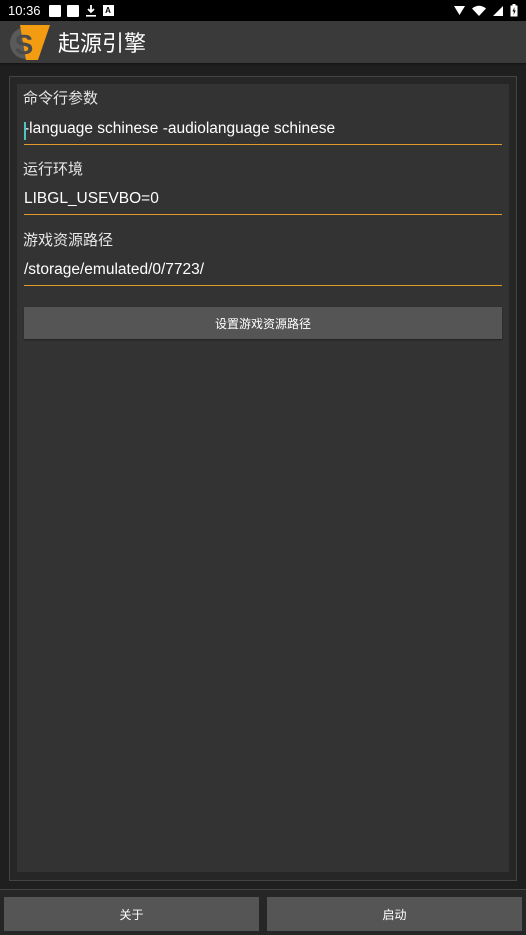 This screenshot has width=526, height=935. I want to click on command-line-input, so click(263, 131).